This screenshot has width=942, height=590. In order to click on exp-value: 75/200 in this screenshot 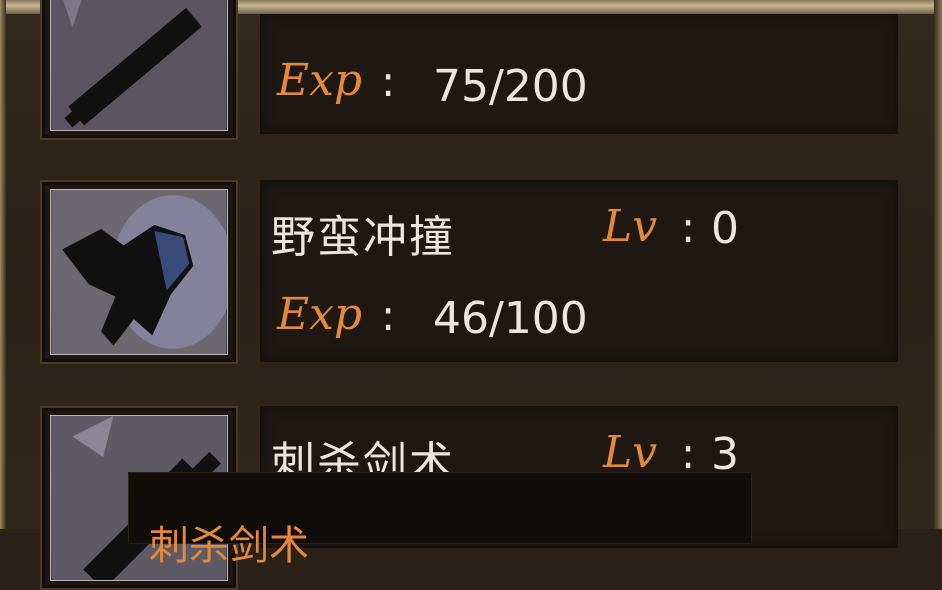, I will do `click(510, 86)`.